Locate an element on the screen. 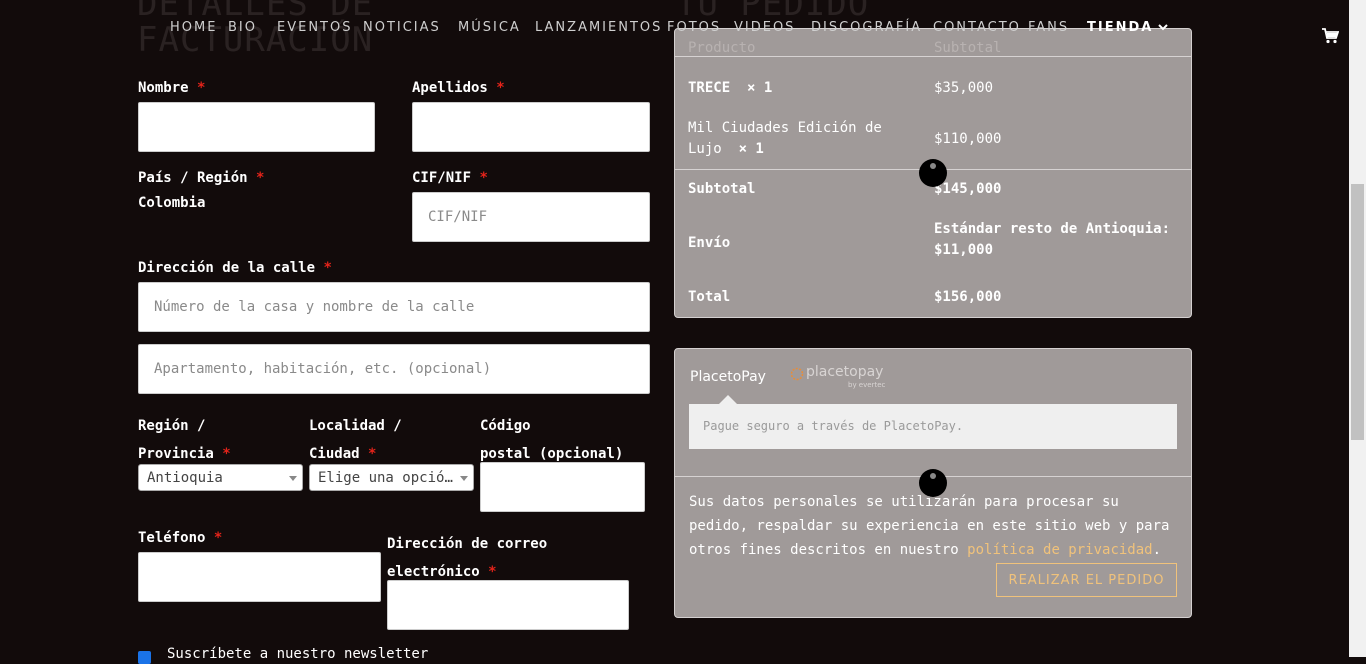 The width and height of the screenshot is (1366, 664). nav-bio: BIO is located at coordinates (242, 27).